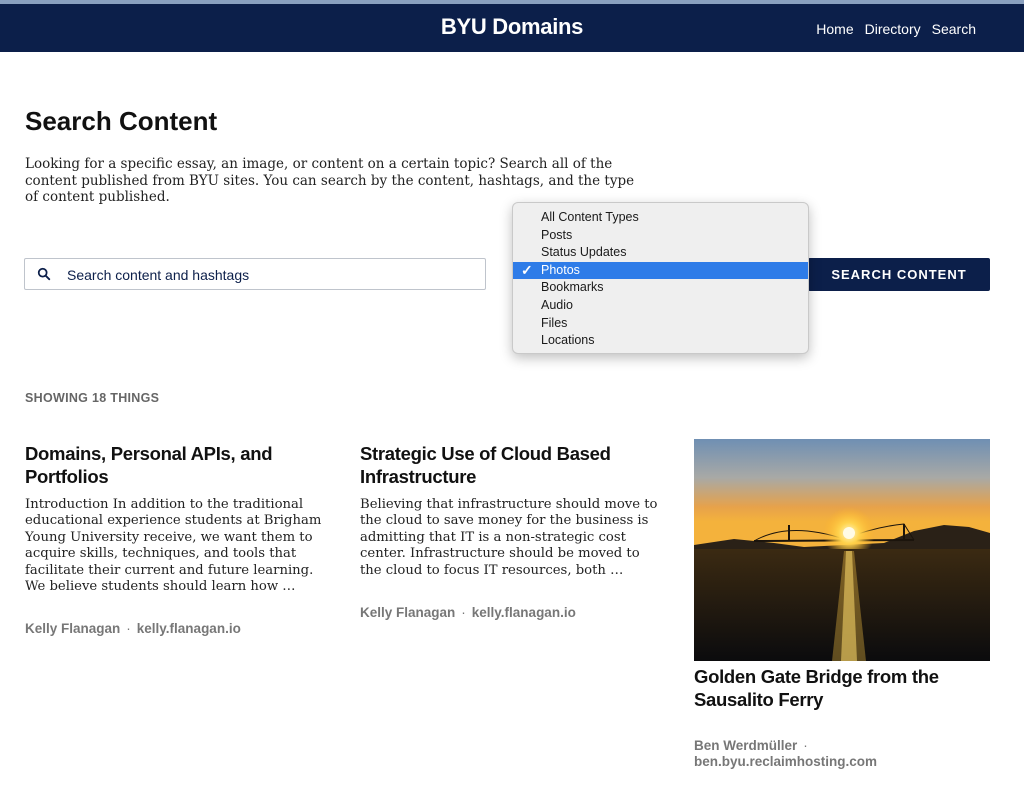 This screenshot has height=789, width=1024. What do you see at coordinates (954, 29) in the screenshot?
I see `nav-search-link: Search` at bounding box center [954, 29].